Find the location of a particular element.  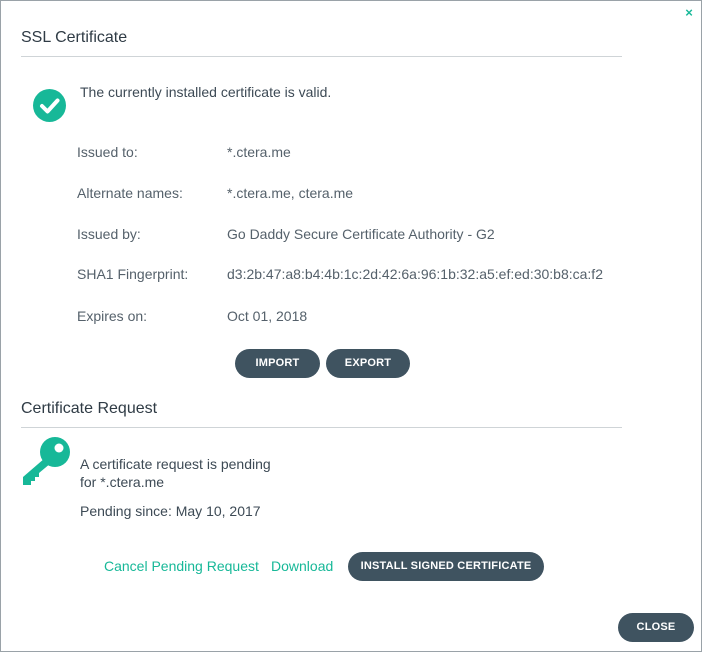

download-link: Download is located at coordinates (302, 566).